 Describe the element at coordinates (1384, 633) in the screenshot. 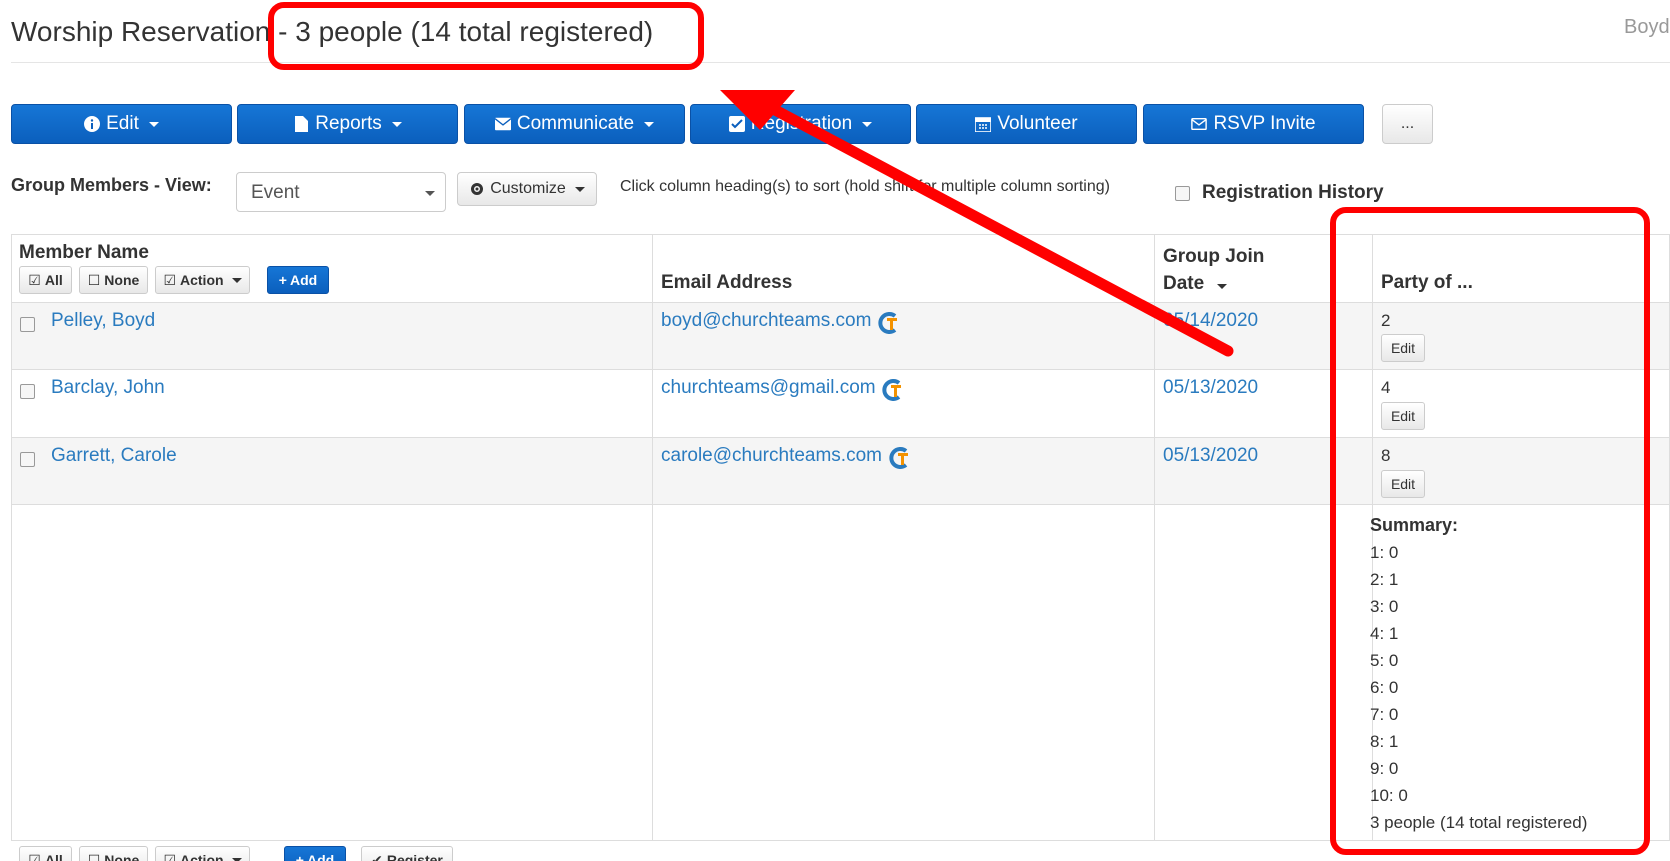

I see `summary-line: 4: 1` at that location.